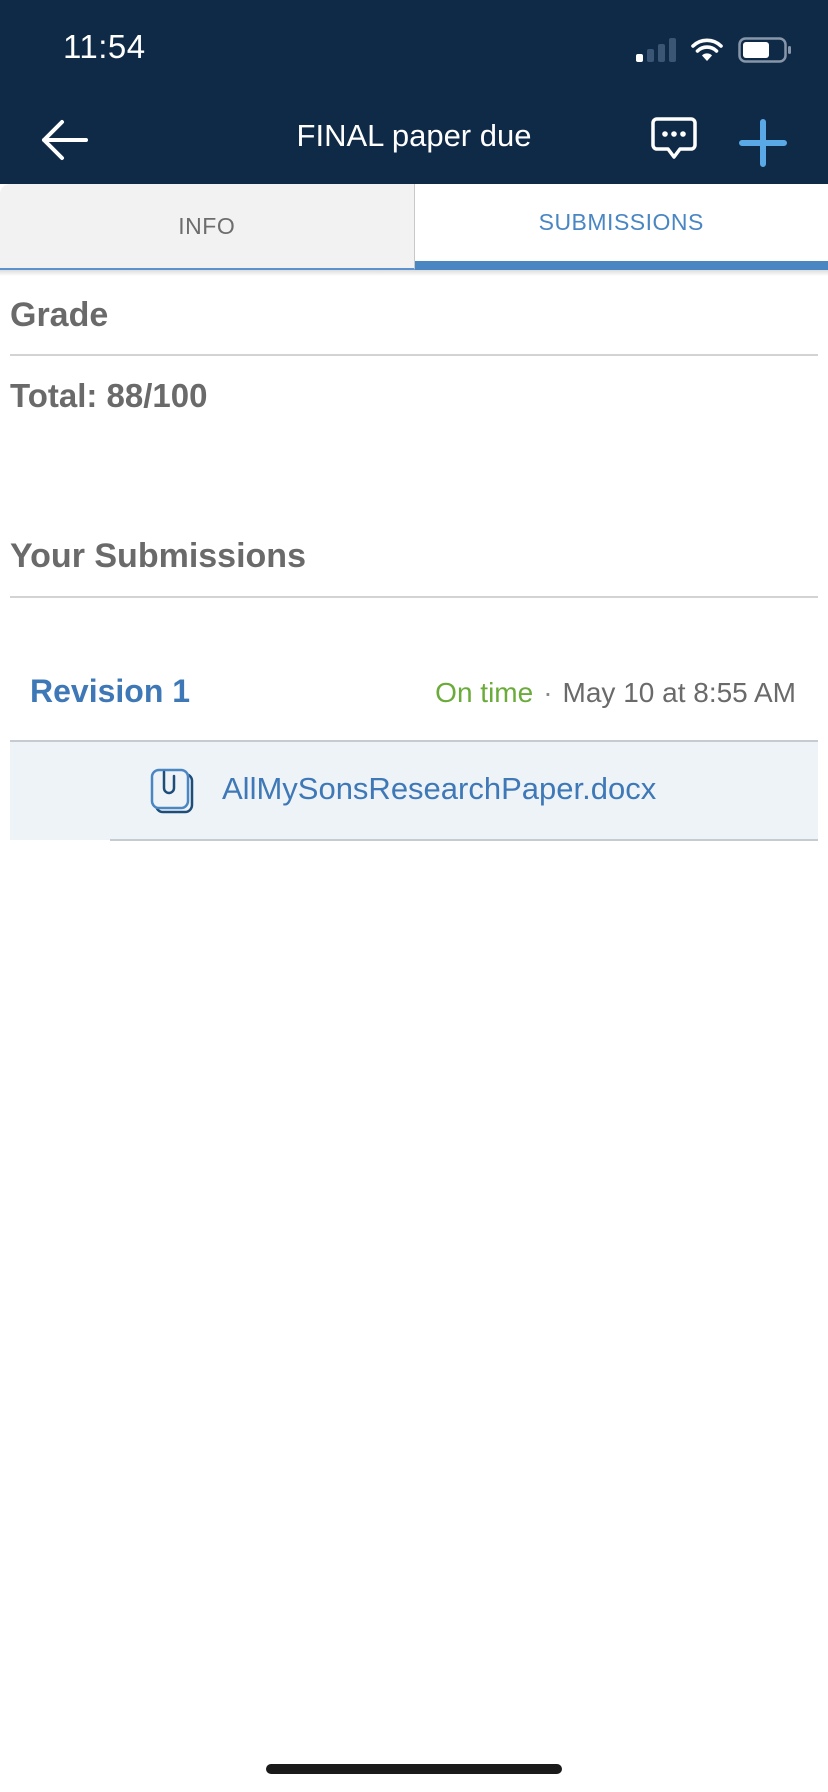  Describe the element at coordinates (763, 143) in the screenshot. I see `plus-icon` at that location.